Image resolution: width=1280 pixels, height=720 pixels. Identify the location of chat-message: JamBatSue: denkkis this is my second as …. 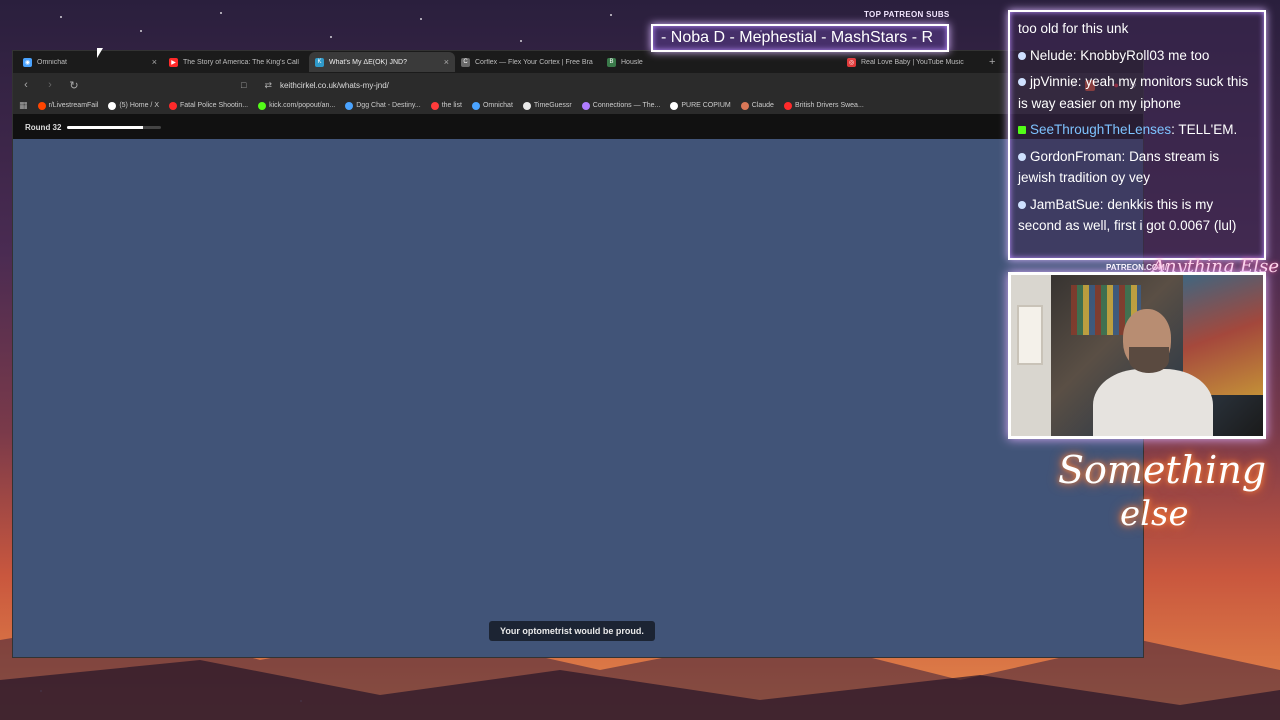
(1137, 215).